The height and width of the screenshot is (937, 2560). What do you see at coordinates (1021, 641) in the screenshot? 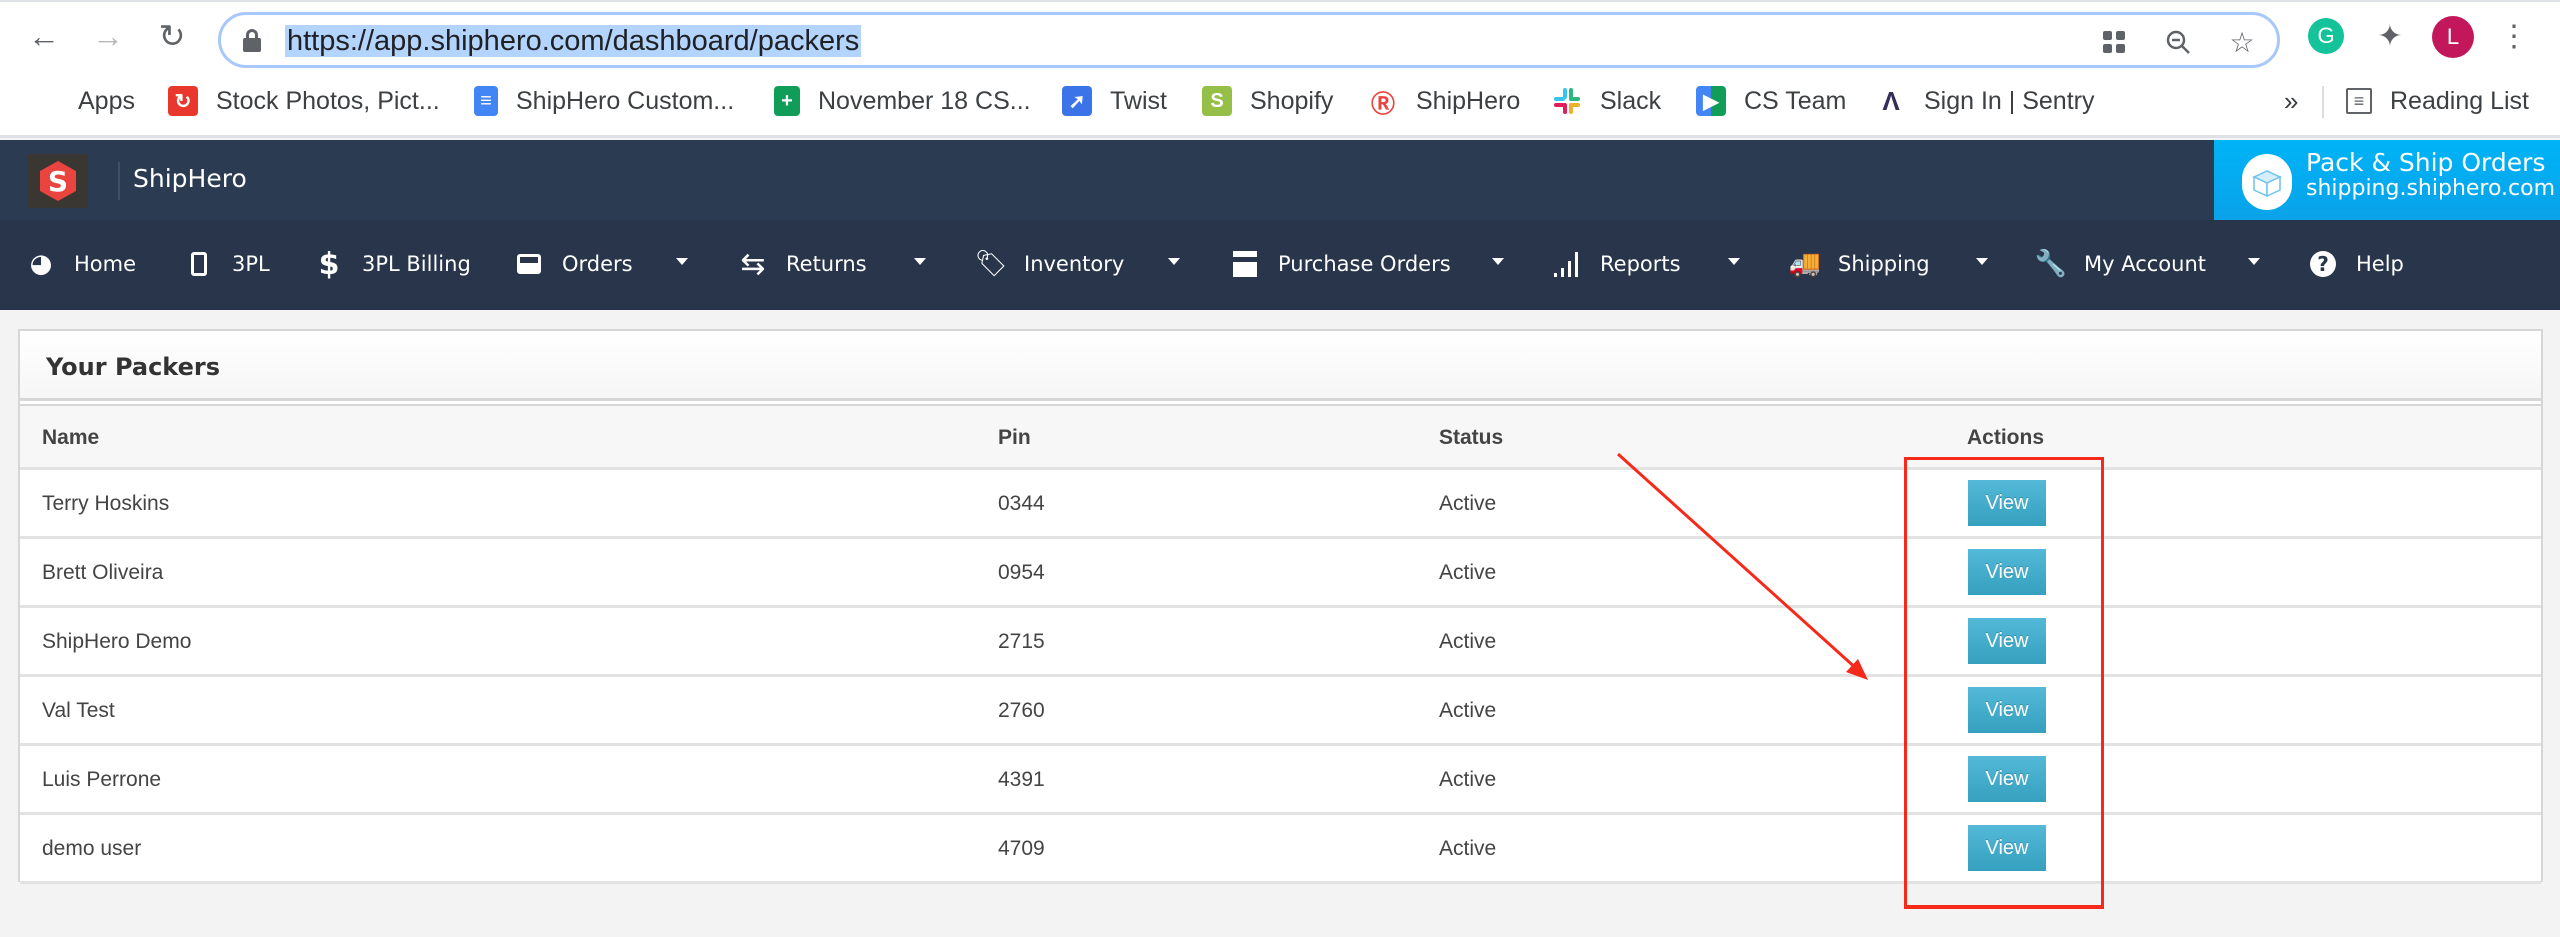
I see `packer-pin: 2715` at bounding box center [1021, 641].